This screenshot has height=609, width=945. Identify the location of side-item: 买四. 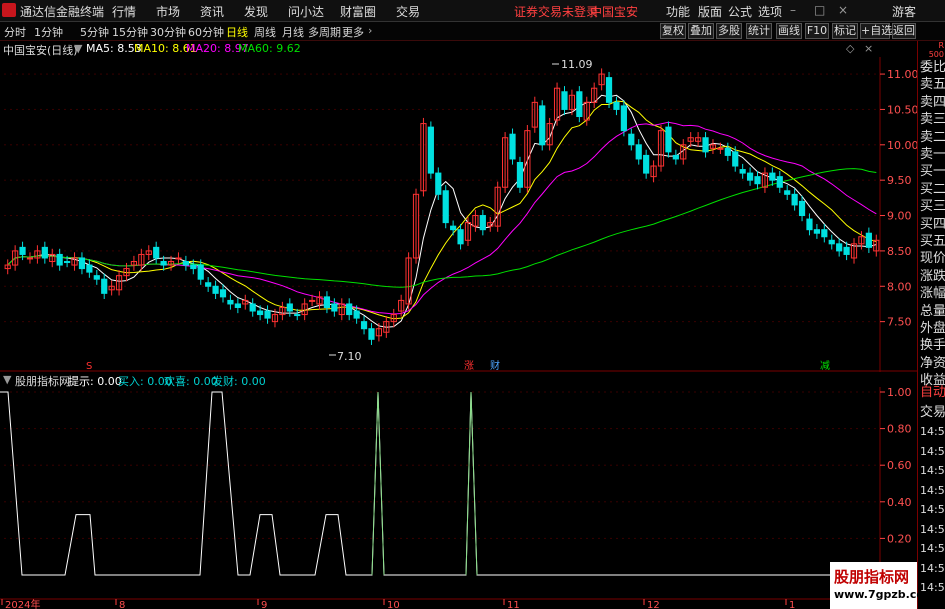
(932, 225).